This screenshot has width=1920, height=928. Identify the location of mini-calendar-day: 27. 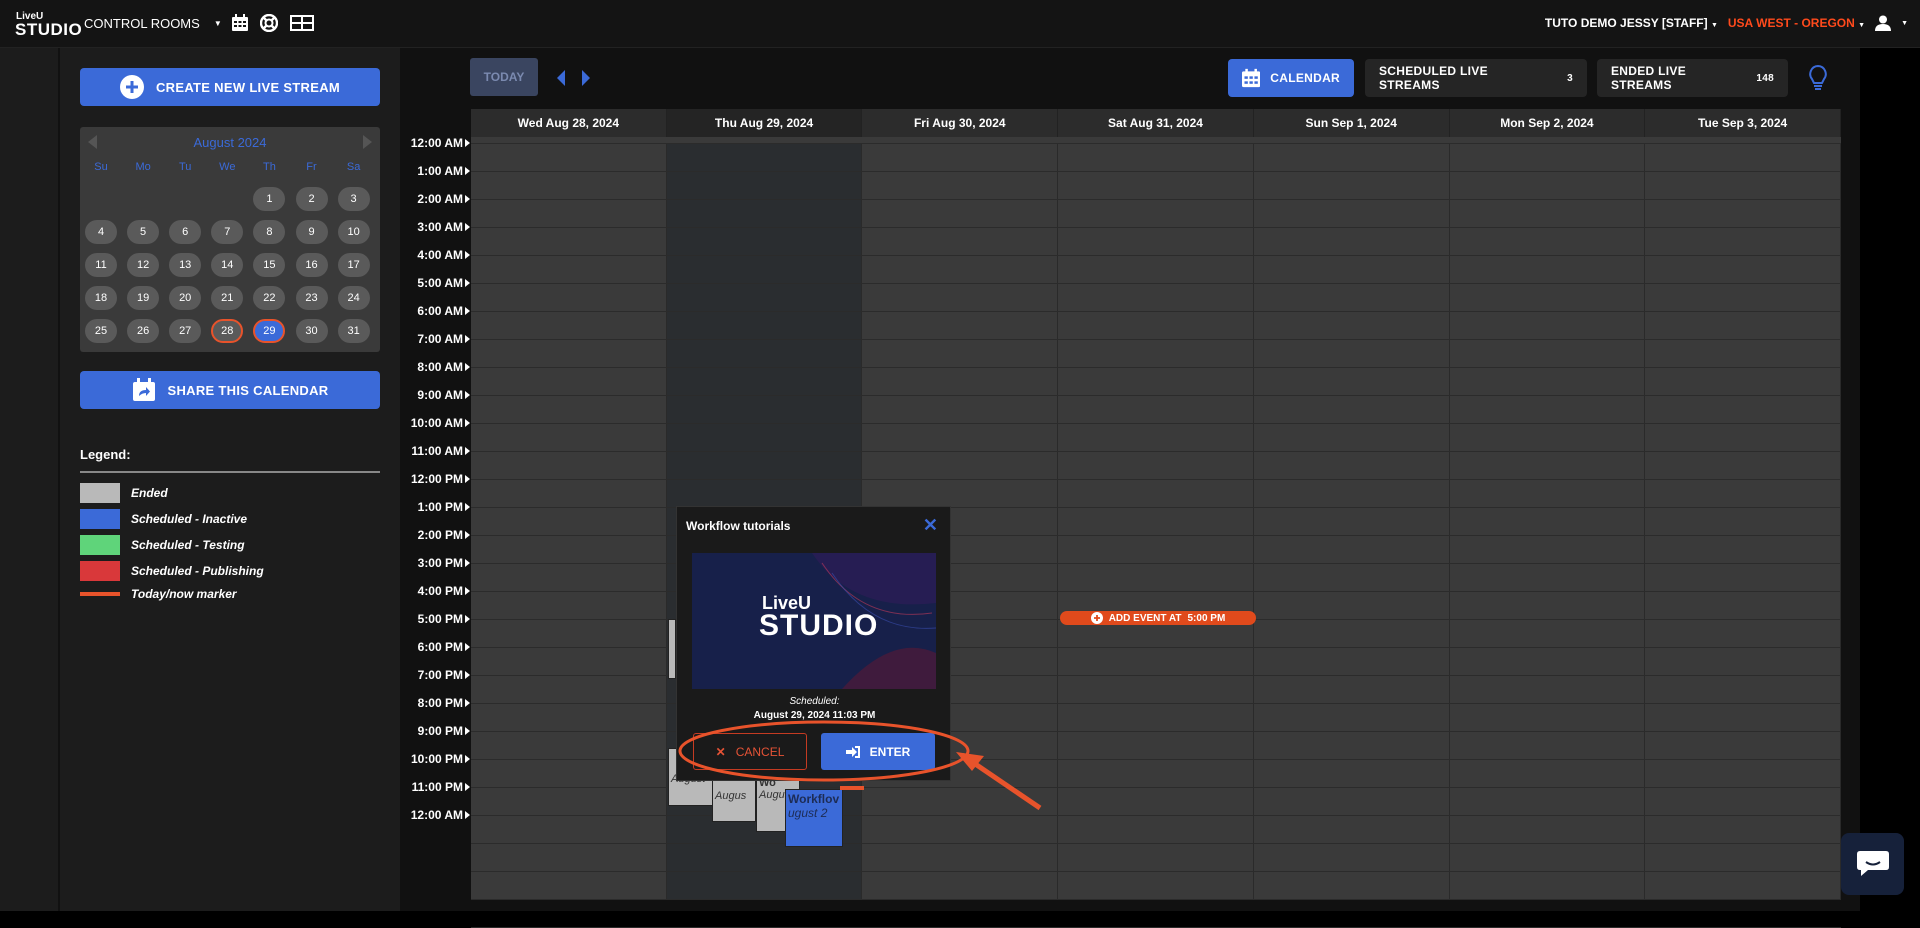
(185, 331).